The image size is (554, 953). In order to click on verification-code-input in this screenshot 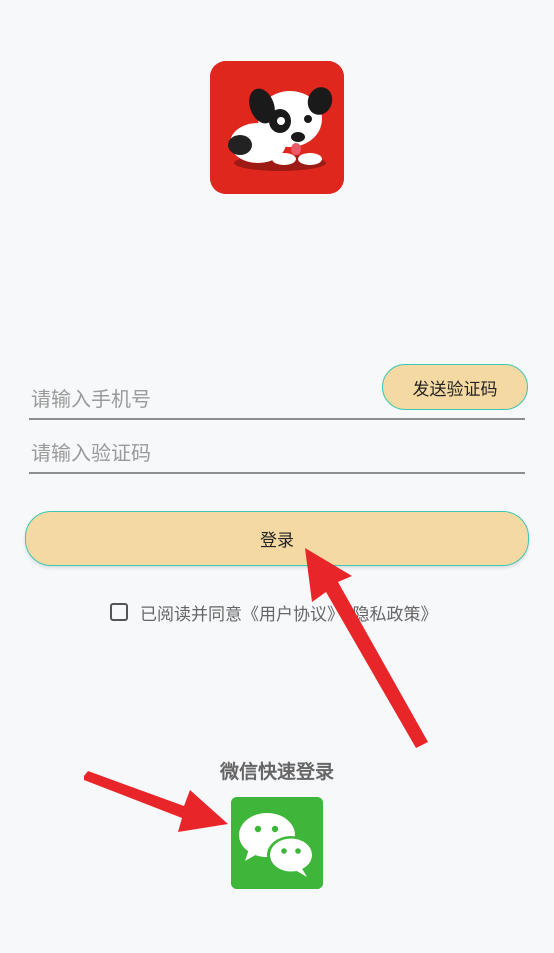, I will do `click(271, 453)`.